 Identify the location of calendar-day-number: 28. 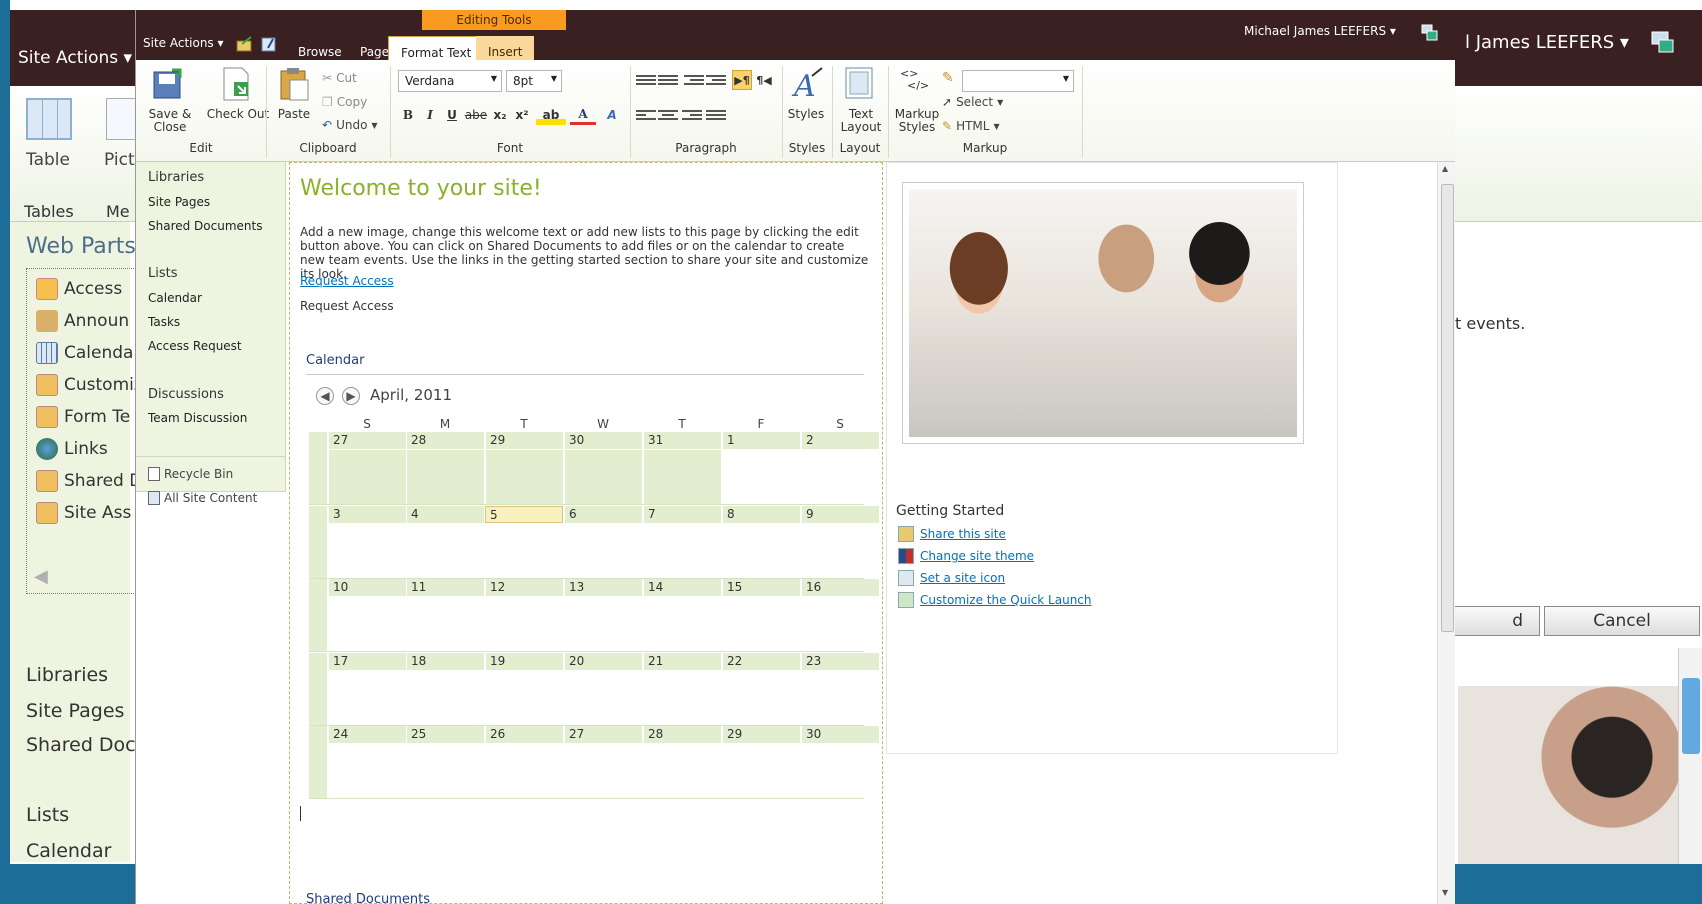
(682, 734).